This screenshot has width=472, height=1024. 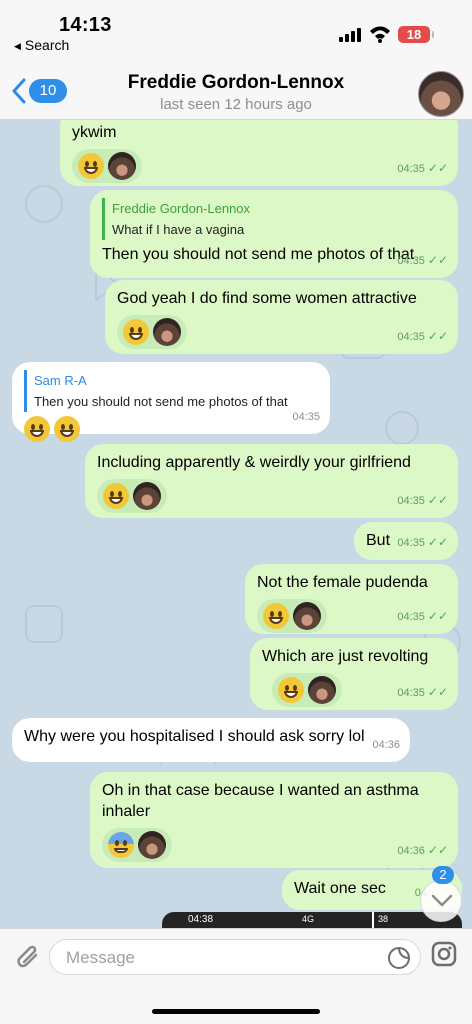 What do you see at coordinates (443, 875) in the screenshot?
I see `unread-badge: 2` at bounding box center [443, 875].